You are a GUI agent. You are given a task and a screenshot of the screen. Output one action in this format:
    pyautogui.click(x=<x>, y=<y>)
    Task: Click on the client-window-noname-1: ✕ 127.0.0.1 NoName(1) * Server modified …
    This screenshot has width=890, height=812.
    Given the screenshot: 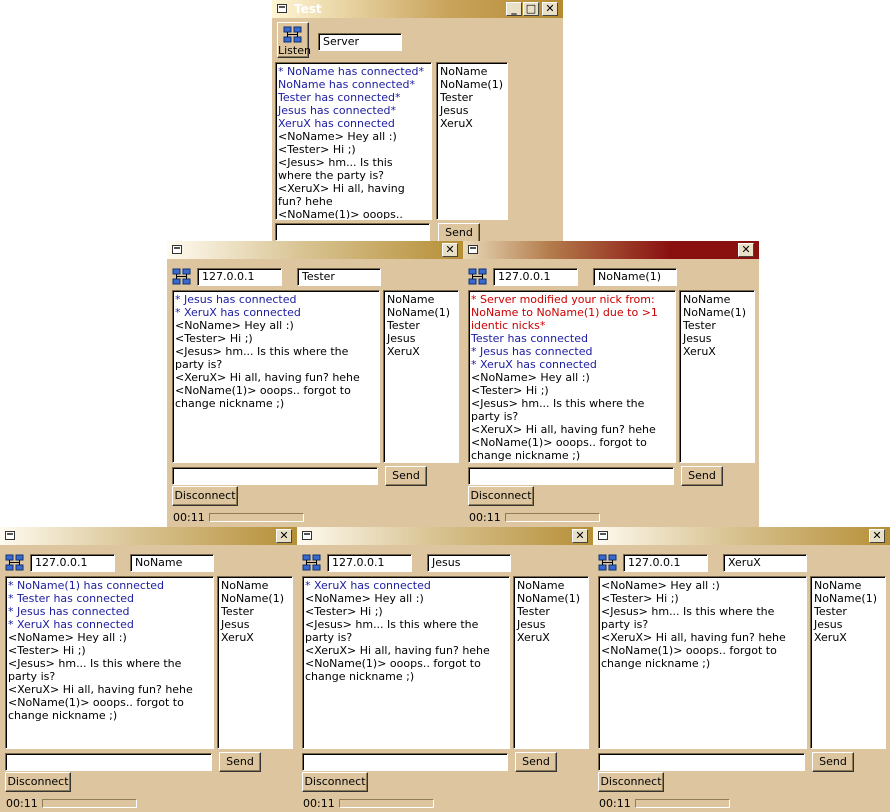 What is the action you would take?
    pyautogui.click(x=611, y=384)
    